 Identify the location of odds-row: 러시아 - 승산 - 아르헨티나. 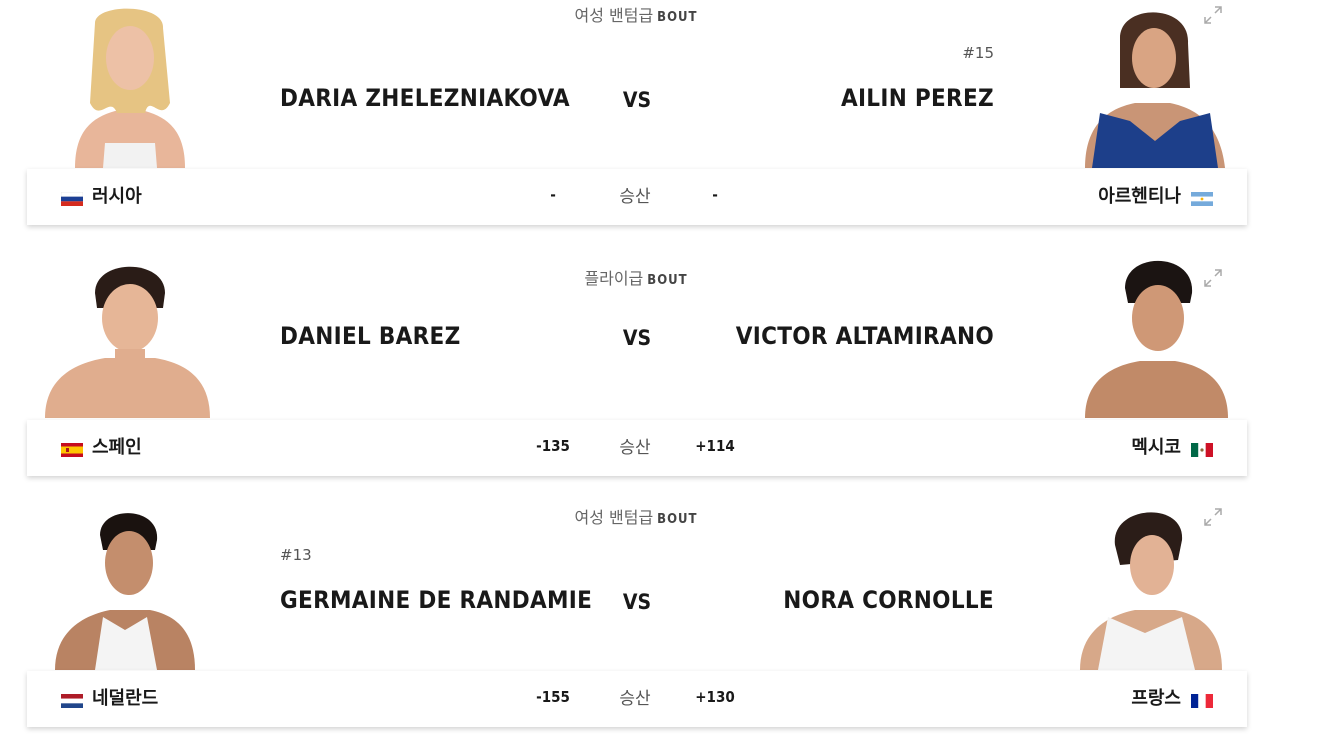
(637, 197).